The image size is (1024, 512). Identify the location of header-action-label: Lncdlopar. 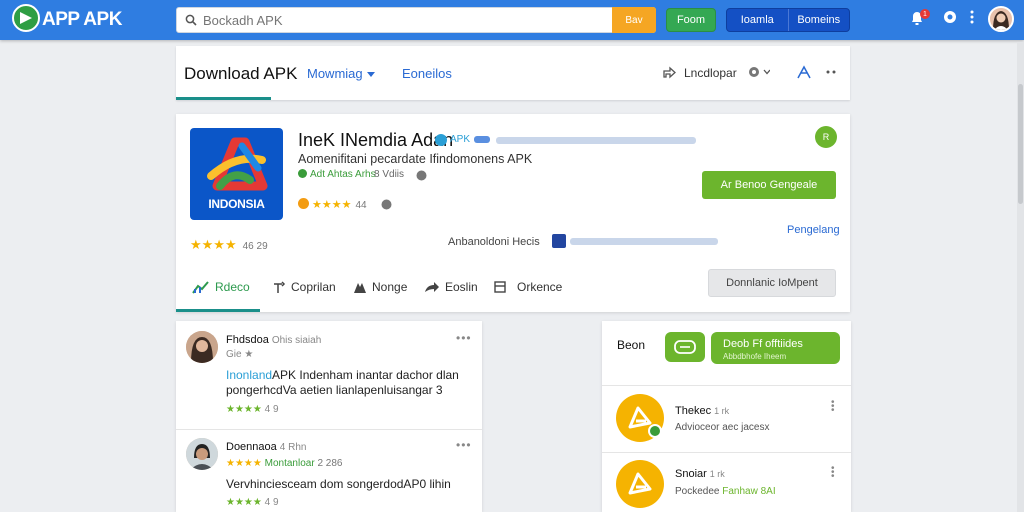
(710, 73).